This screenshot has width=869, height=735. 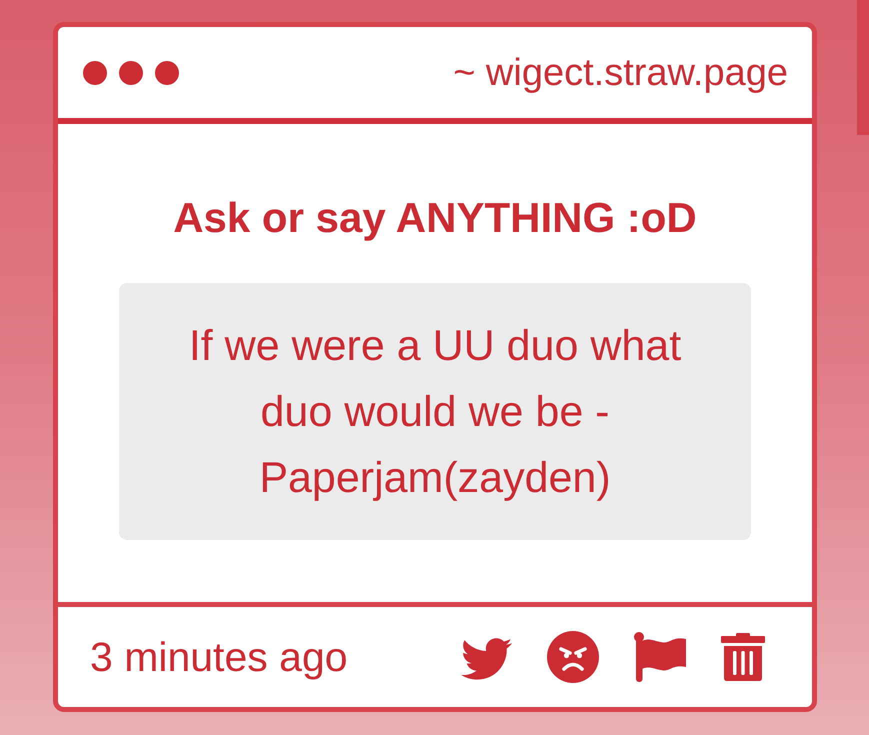 What do you see at coordinates (435, 218) in the screenshot?
I see `prompt-heading: Ask or say ANYTHING :oD` at bounding box center [435, 218].